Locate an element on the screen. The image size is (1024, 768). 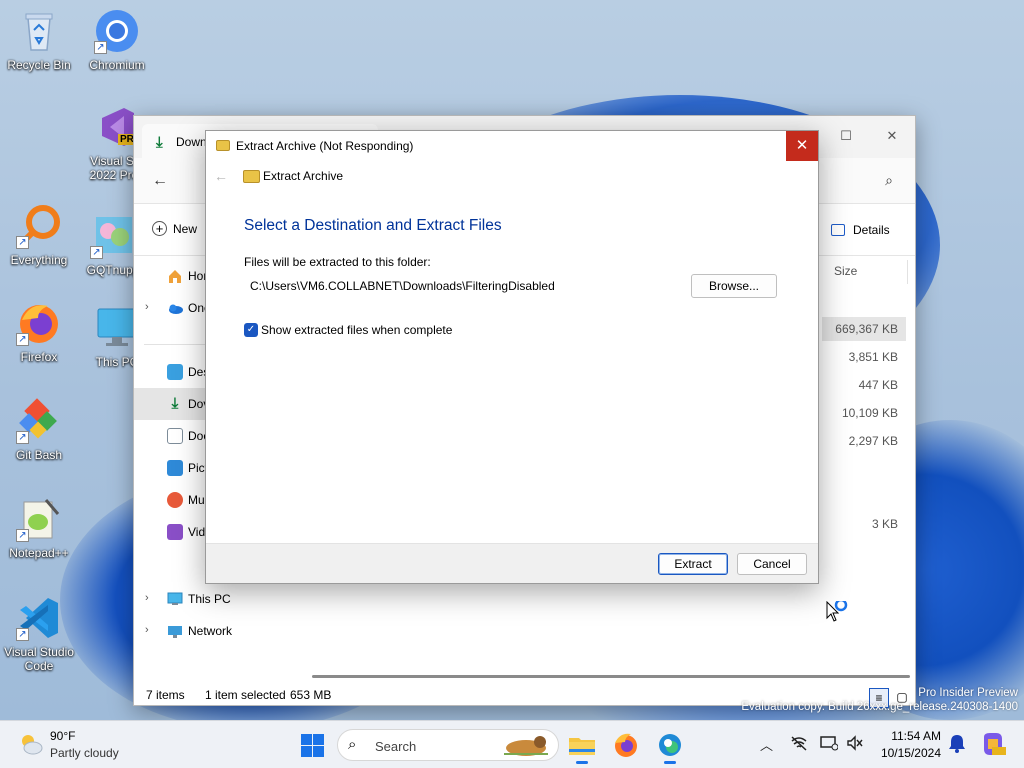
details-button-label: Details is located at coordinates (871, 230).